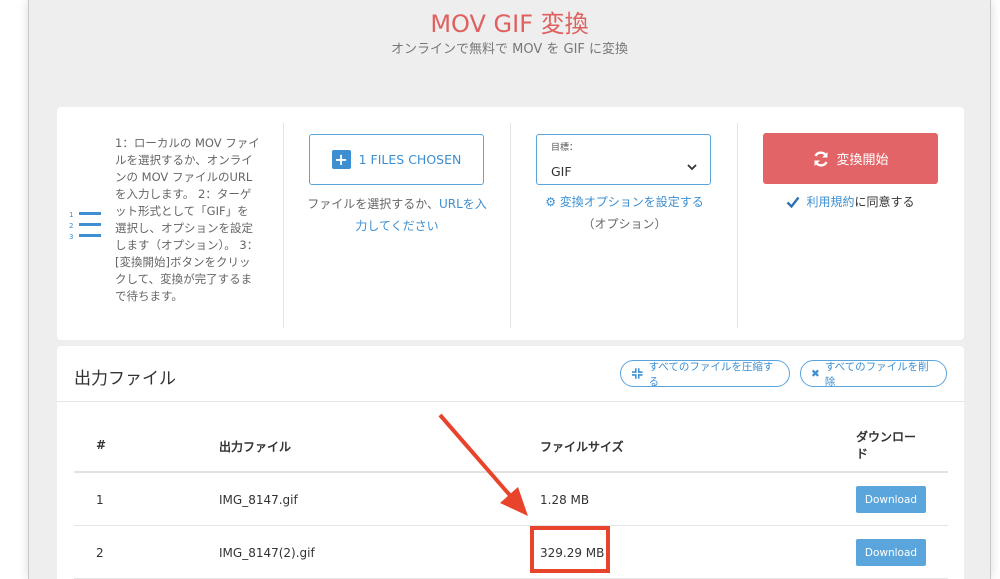  I want to click on target-format-select: 目標： GIF, so click(623, 159).